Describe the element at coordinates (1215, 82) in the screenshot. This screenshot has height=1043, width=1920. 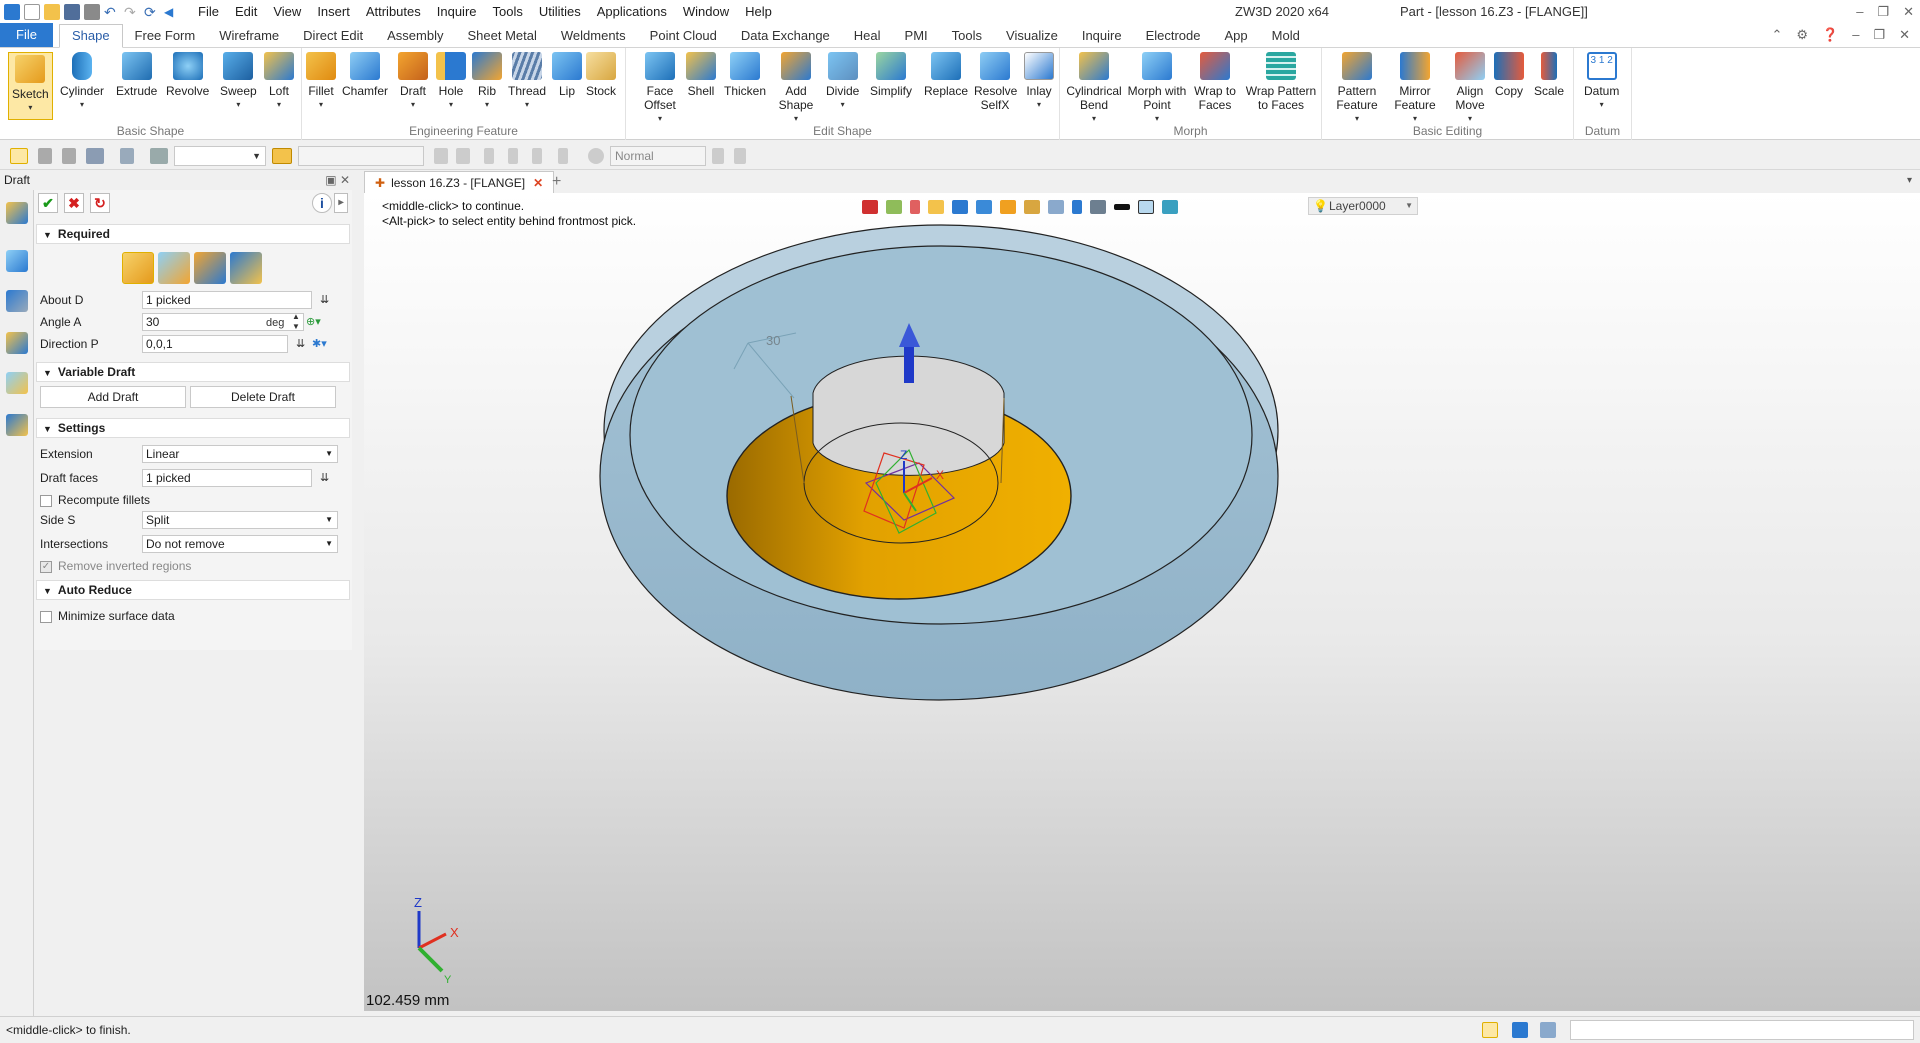
I see `wrap-to-faces-button: Wrap to Faces` at that location.